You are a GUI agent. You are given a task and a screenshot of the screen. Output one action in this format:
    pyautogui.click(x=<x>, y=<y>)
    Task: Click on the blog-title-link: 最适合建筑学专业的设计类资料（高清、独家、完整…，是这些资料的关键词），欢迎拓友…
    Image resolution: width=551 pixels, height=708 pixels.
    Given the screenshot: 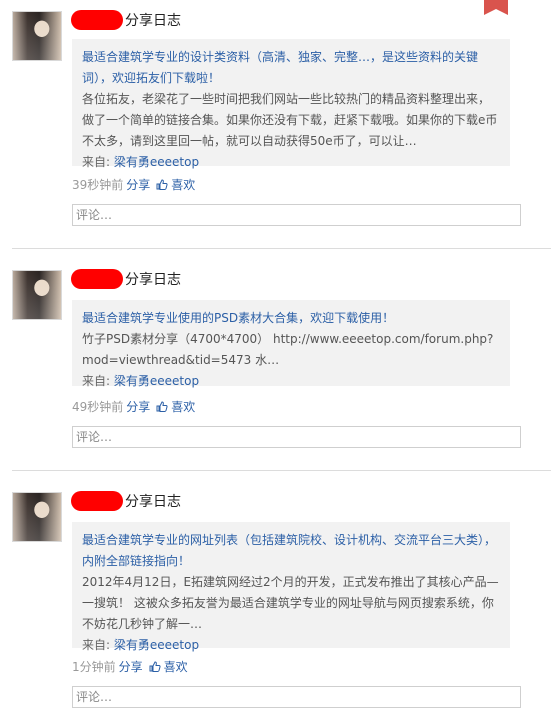 What is the action you would take?
    pyautogui.click(x=291, y=68)
    